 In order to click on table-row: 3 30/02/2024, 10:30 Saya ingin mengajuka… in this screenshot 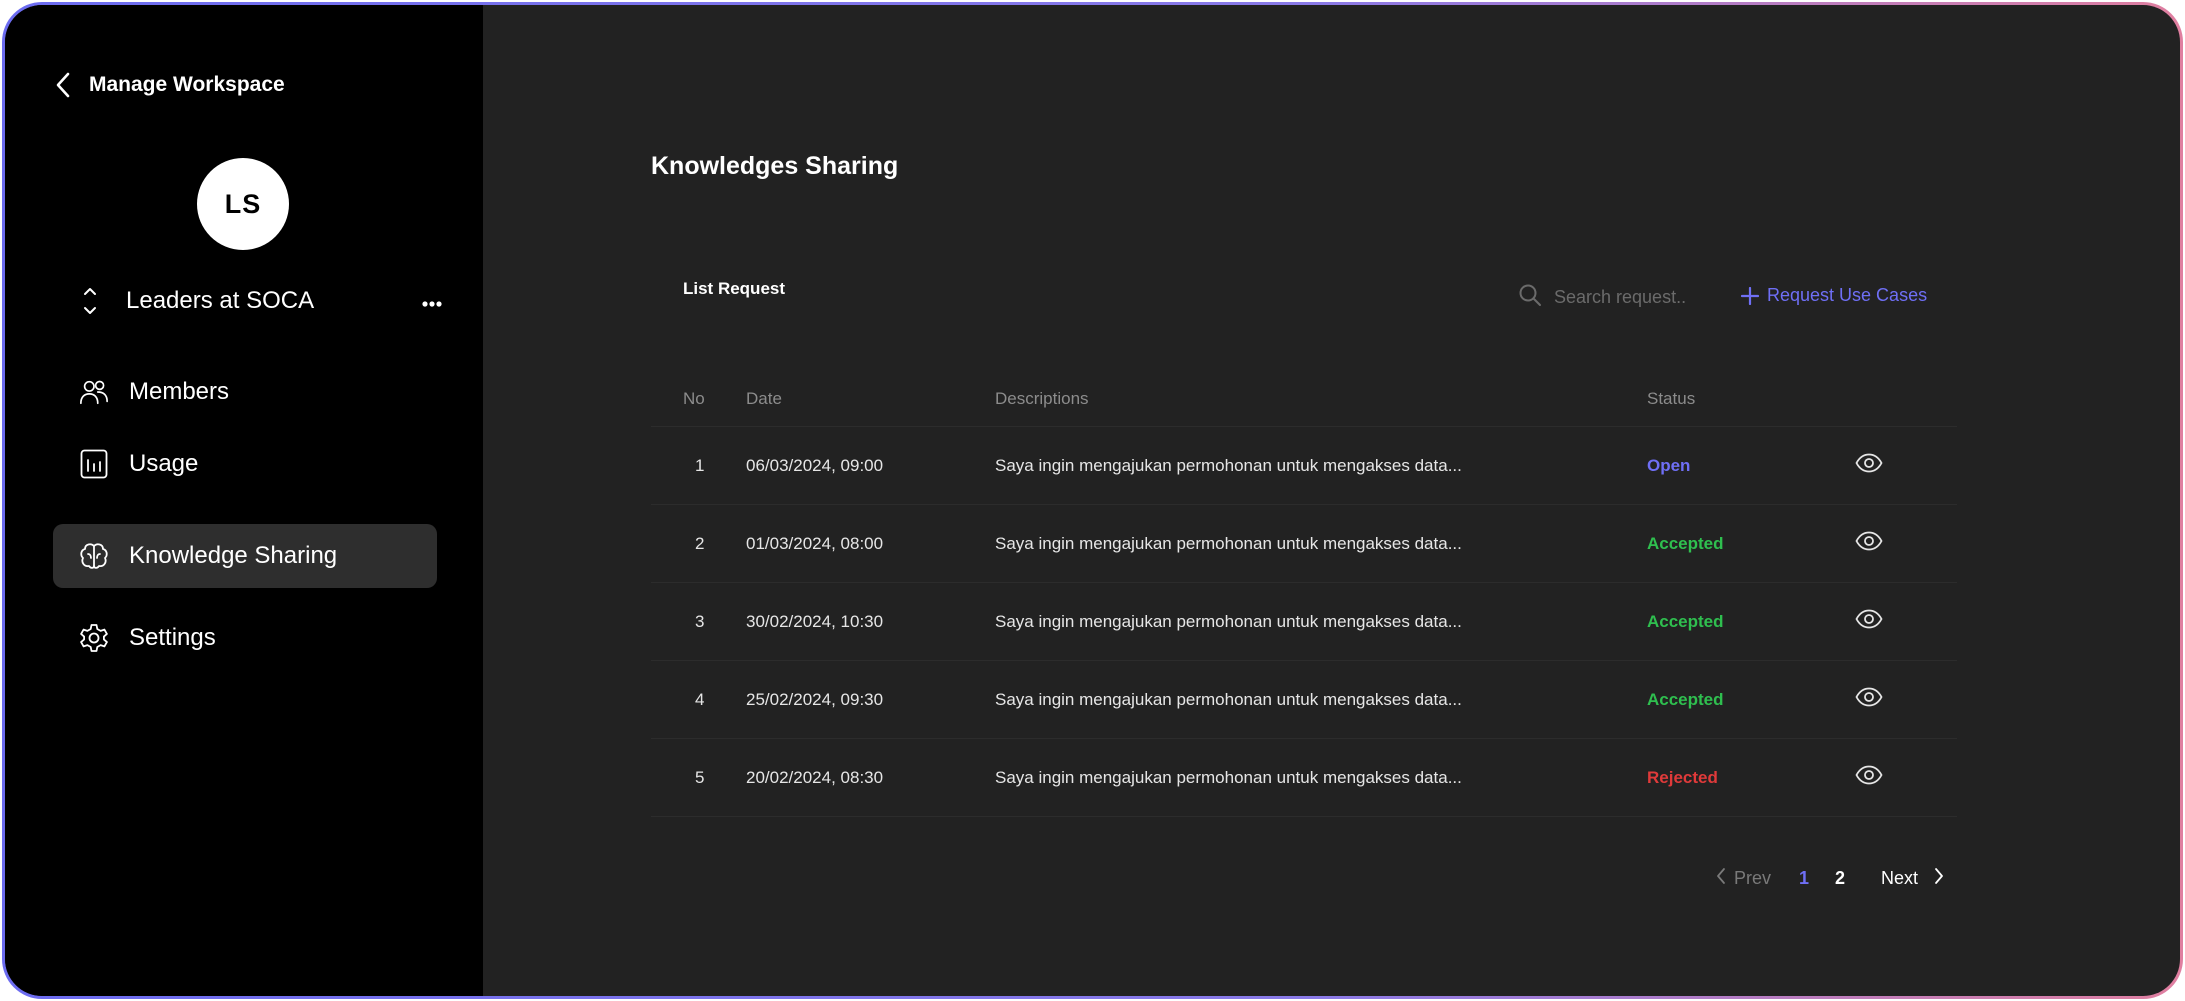, I will do `click(1304, 622)`.